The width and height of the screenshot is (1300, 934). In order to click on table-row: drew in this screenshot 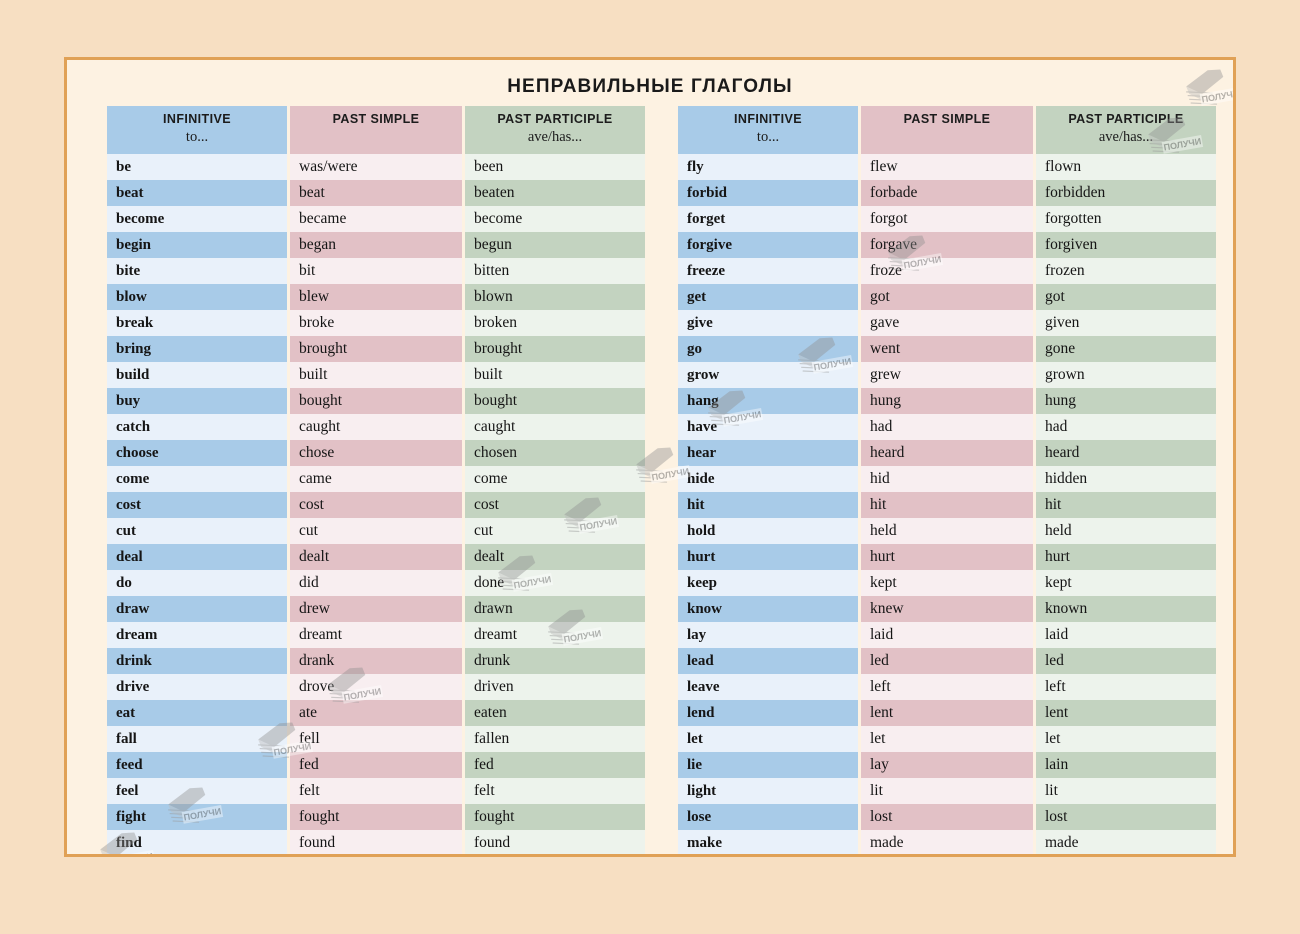, I will do `click(376, 609)`.